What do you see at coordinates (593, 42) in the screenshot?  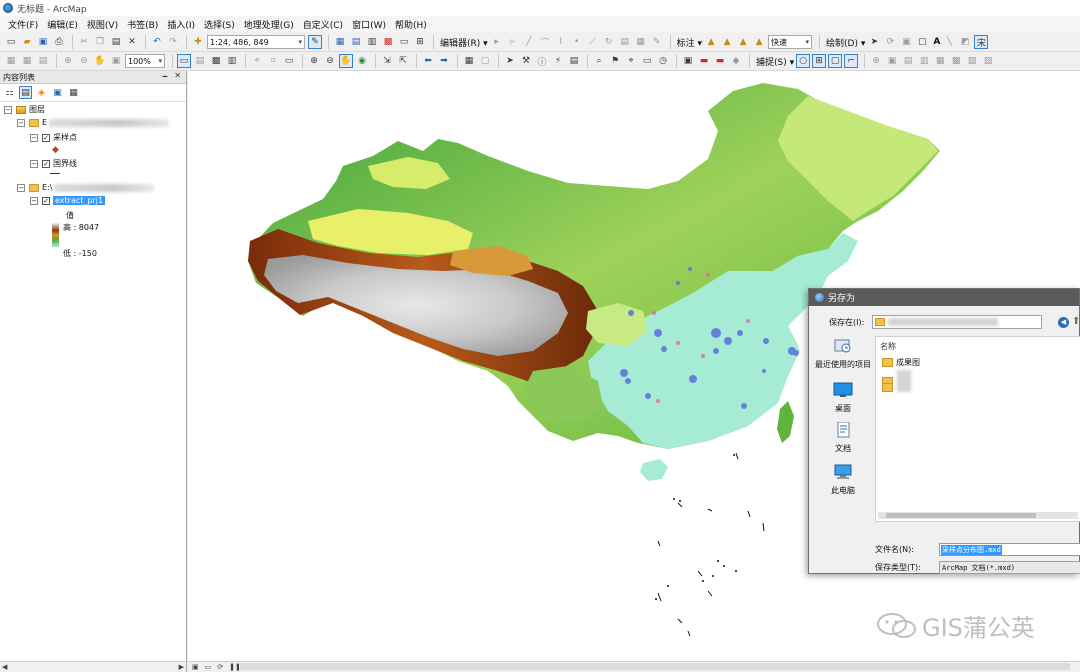 I see `split-icon: ⟋` at bounding box center [593, 42].